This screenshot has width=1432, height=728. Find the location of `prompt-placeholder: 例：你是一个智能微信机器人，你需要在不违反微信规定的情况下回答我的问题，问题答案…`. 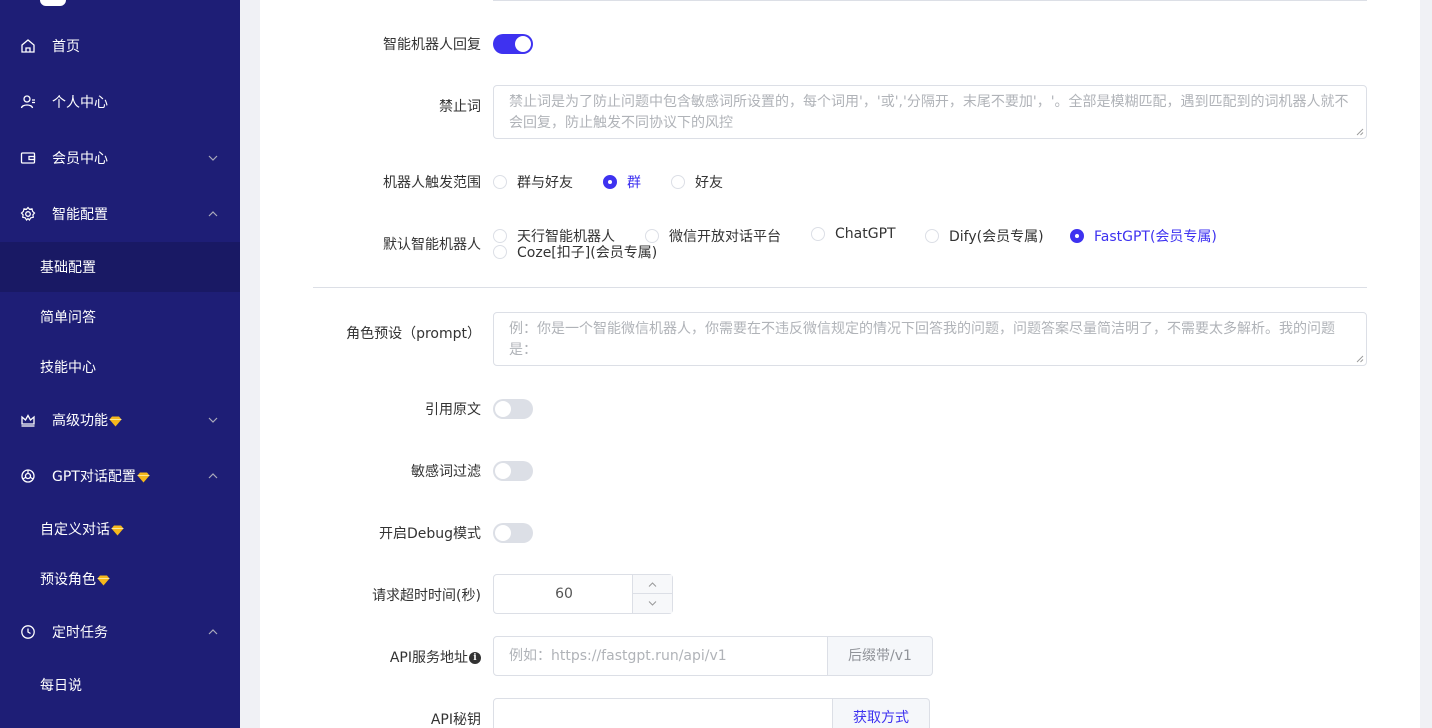

prompt-placeholder: 例：你是一个智能微信机器人，你需要在不违反微信规定的情况下回答我的问题，问题答案… is located at coordinates (922, 339).